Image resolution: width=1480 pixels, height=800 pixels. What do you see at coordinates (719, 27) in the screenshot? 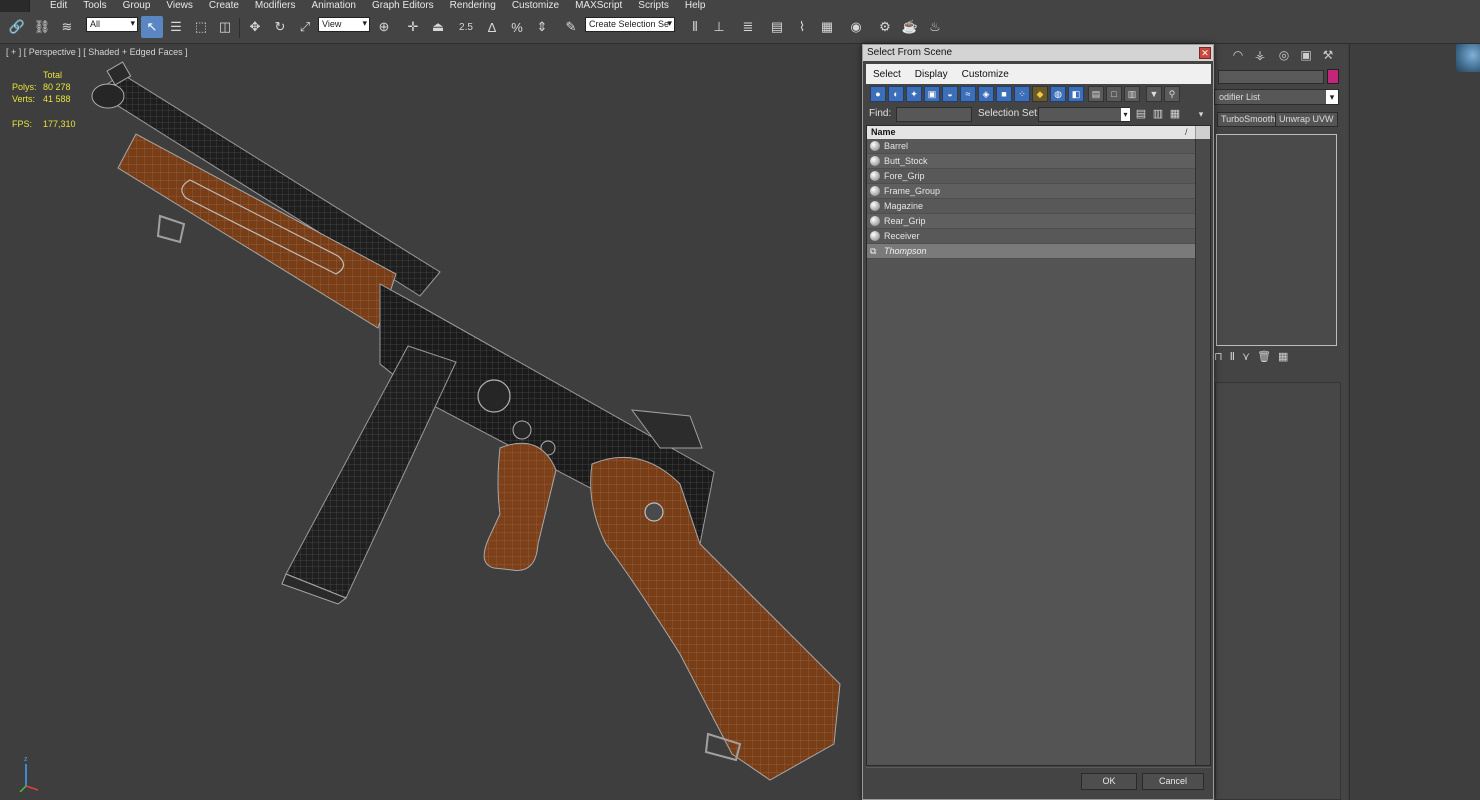
I see `align-icon: ⊥` at bounding box center [719, 27].